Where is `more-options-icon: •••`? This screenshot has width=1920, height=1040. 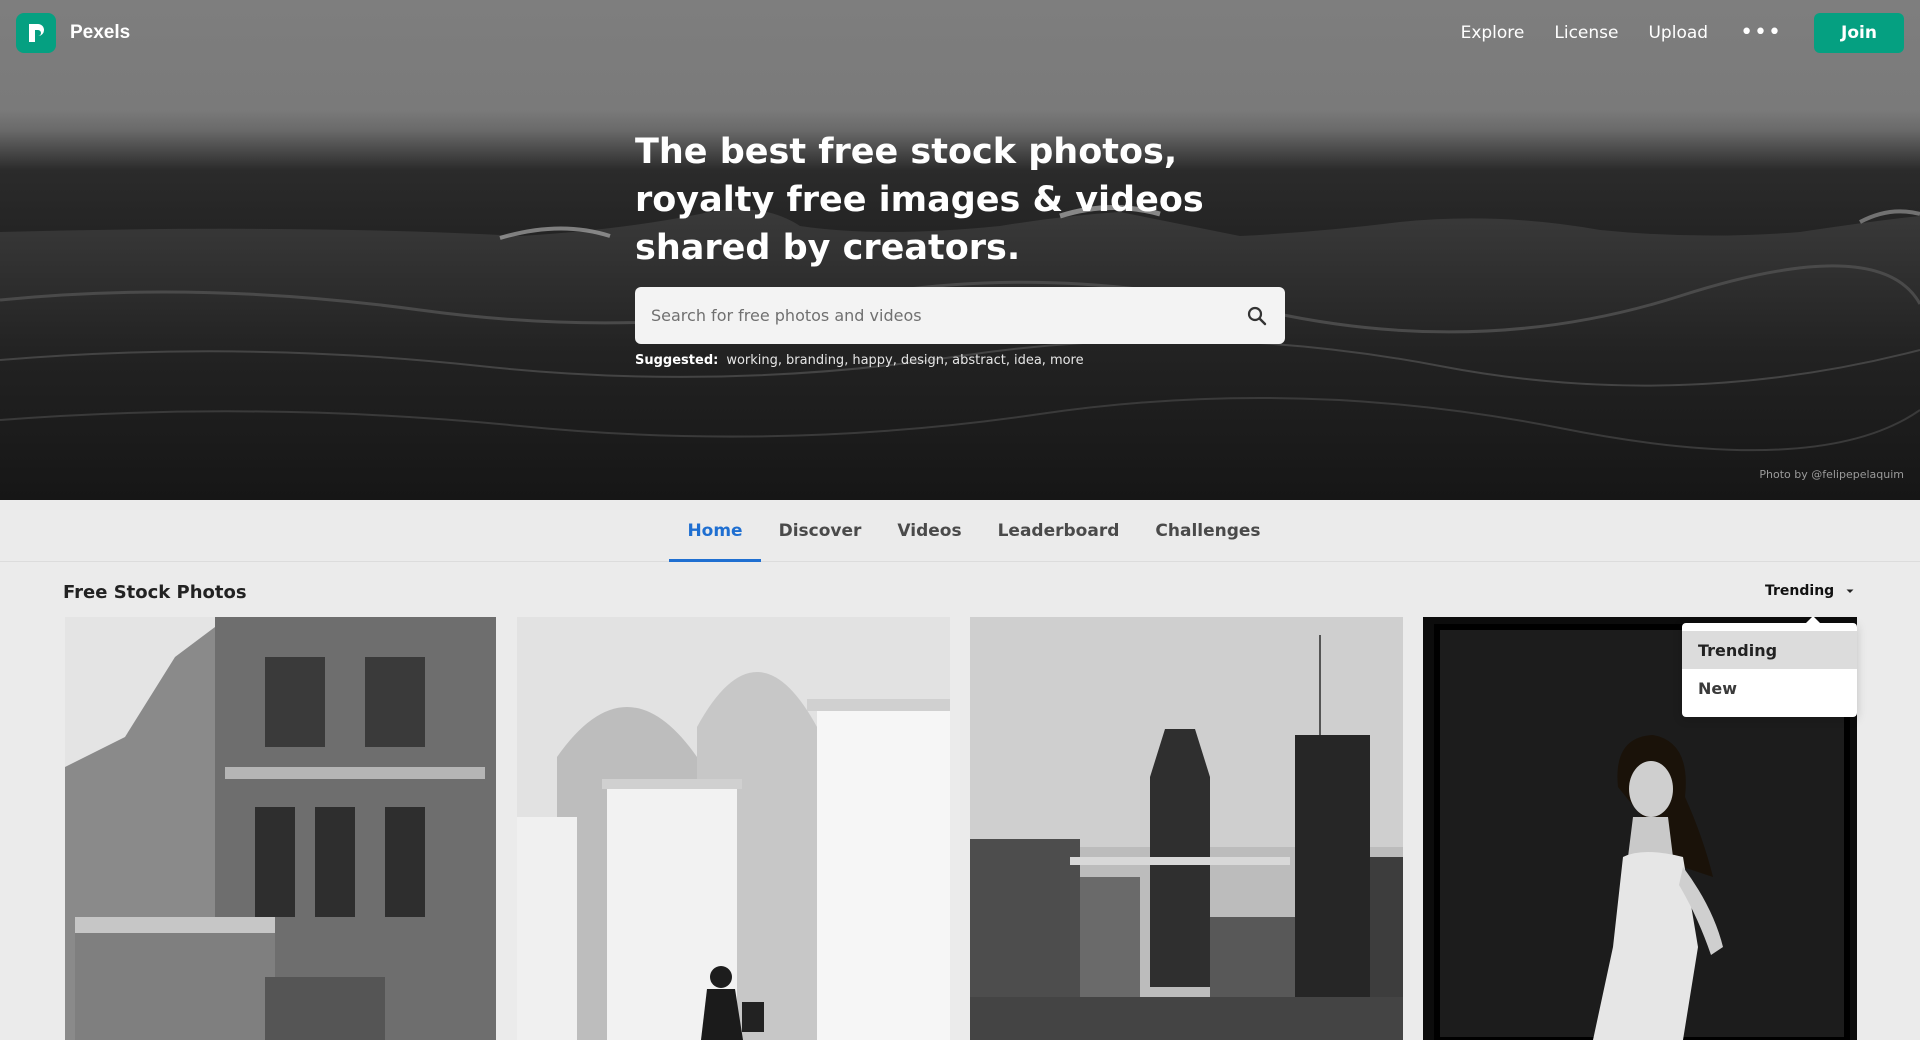 more-options-icon: ••• is located at coordinates (1761, 33).